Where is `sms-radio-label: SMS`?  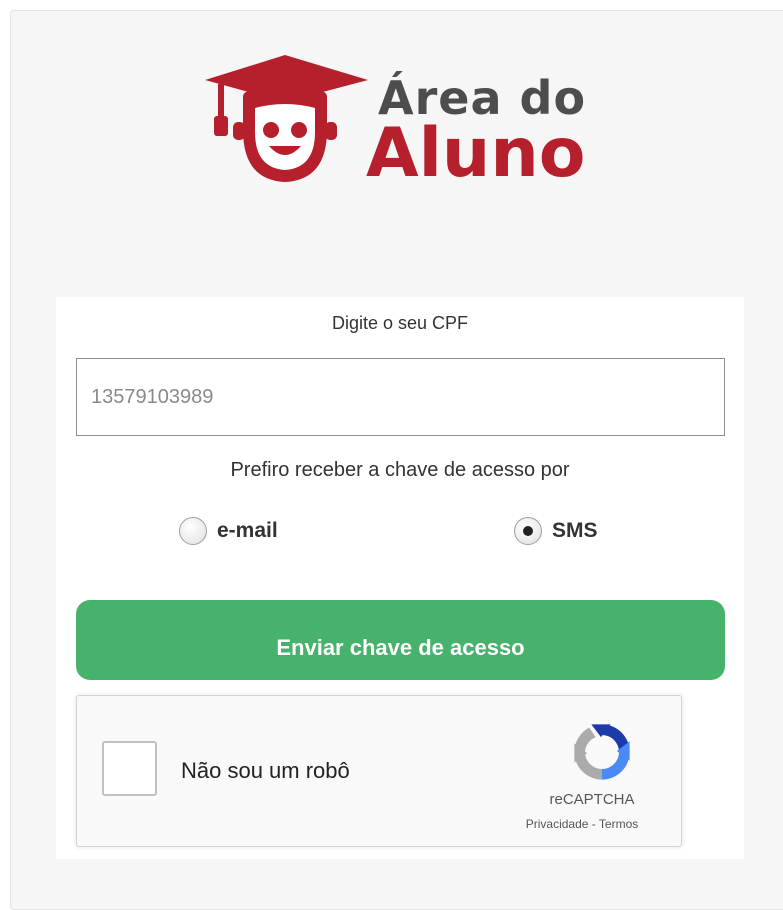 sms-radio-label: SMS is located at coordinates (575, 531).